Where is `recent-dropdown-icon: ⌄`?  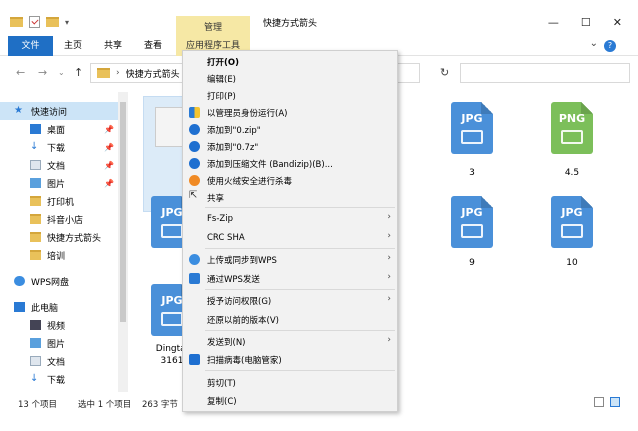
recent-dropdown-icon: ⌄ is located at coordinates (61, 72).